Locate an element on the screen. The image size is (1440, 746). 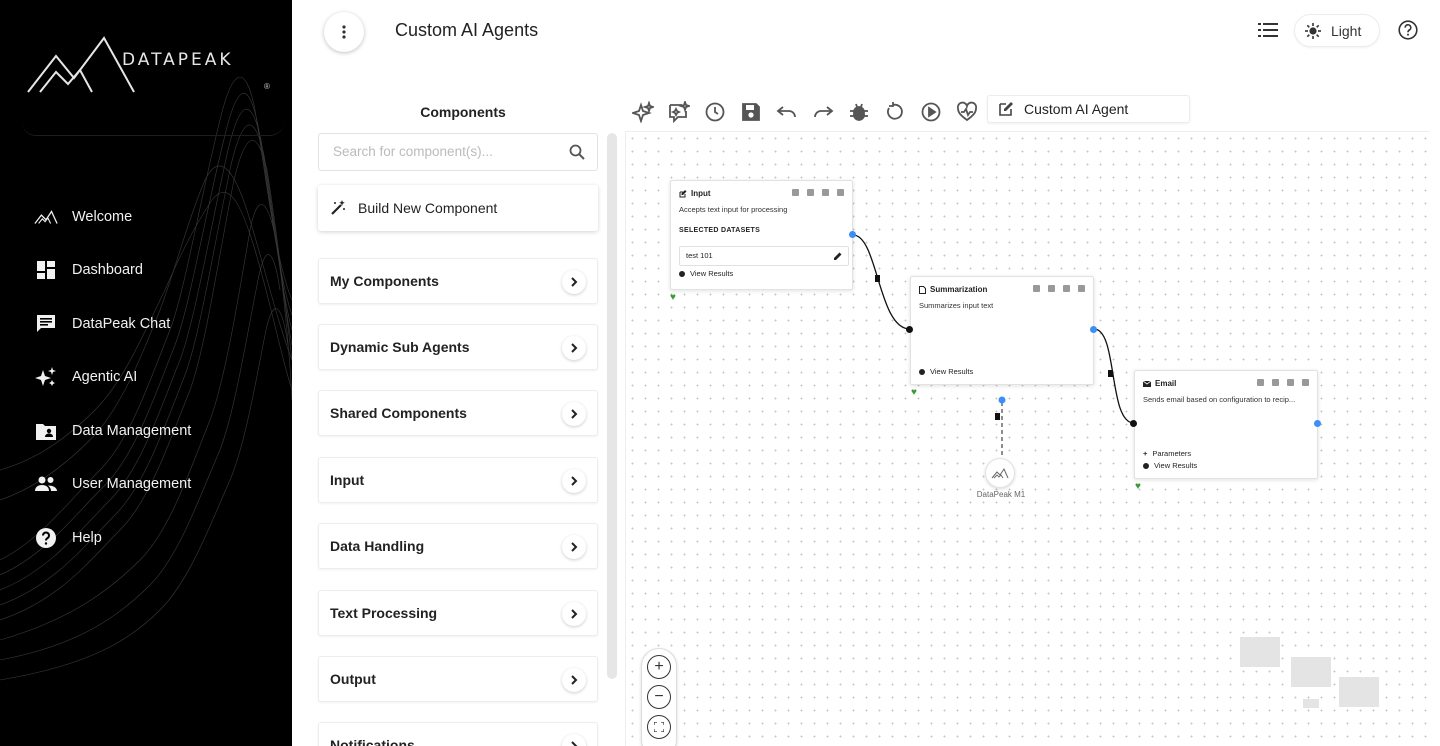
run-button is located at coordinates (931, 112).